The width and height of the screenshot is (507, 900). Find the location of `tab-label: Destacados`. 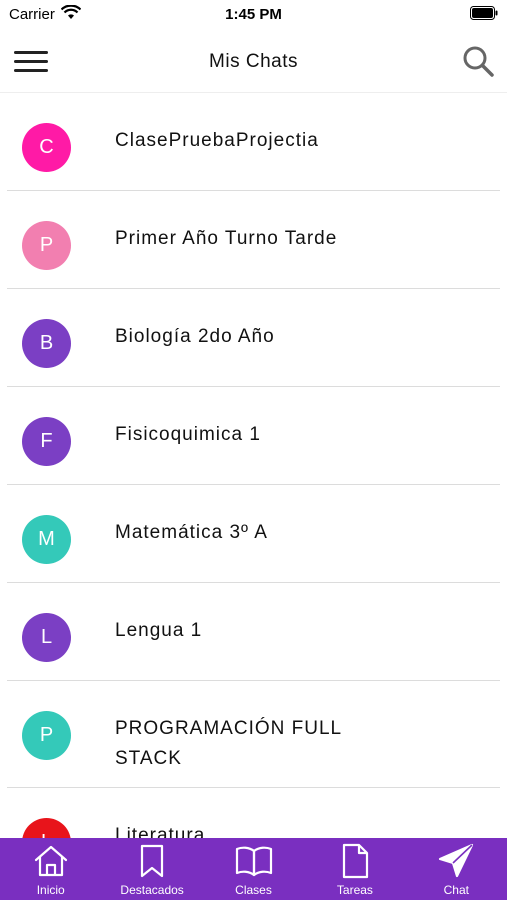

tab-label: Destacados is located at coordinates (152, 890).